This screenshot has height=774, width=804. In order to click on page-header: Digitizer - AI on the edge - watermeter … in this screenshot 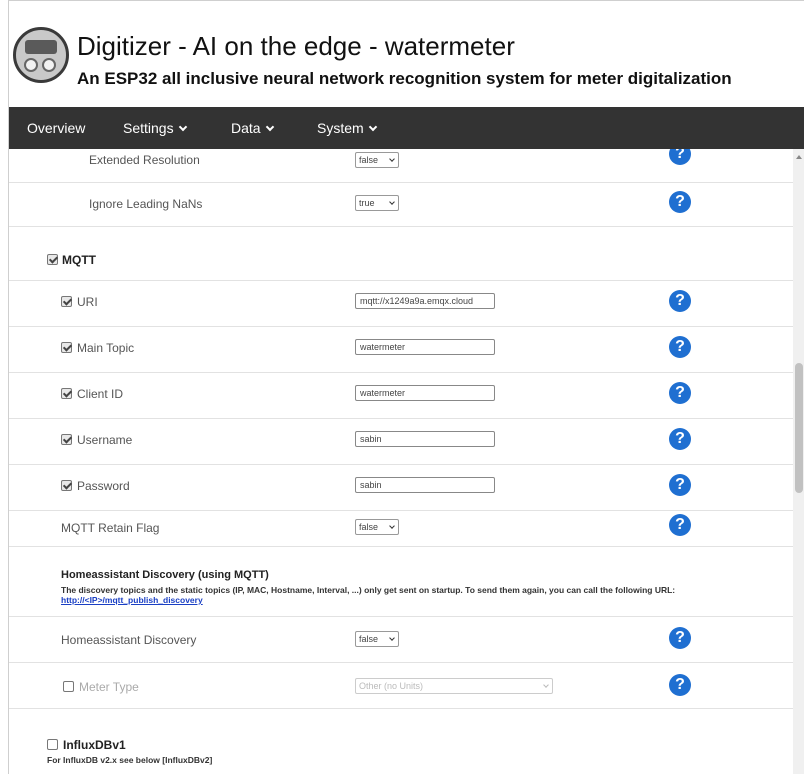, I will do `click(406, 54)`.